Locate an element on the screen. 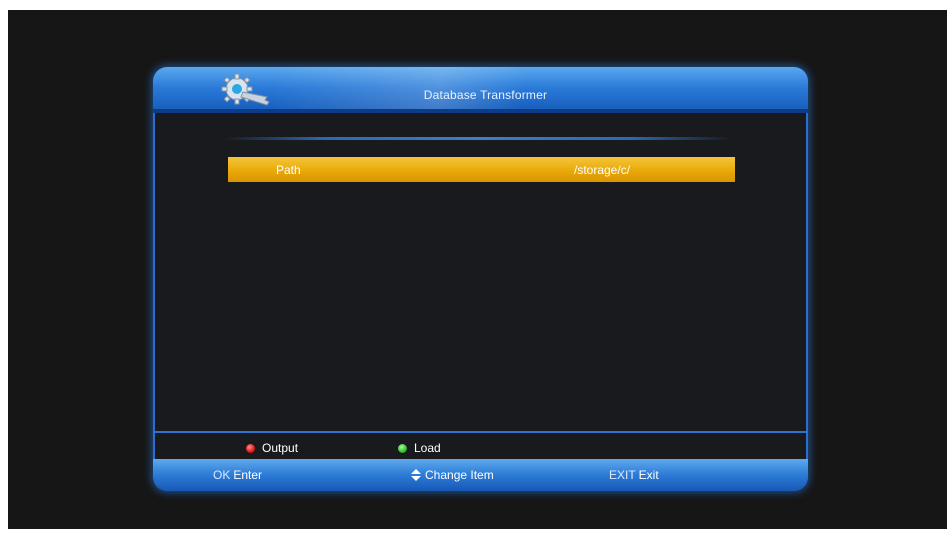  exit-hint: EXIT Exit is located at coordinates (634, 475).